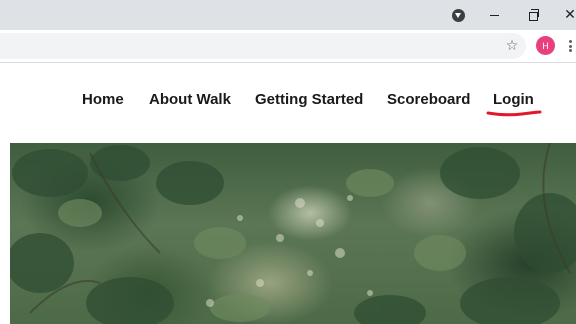  I want to click on close-icon: ✕, so click(570, 15).